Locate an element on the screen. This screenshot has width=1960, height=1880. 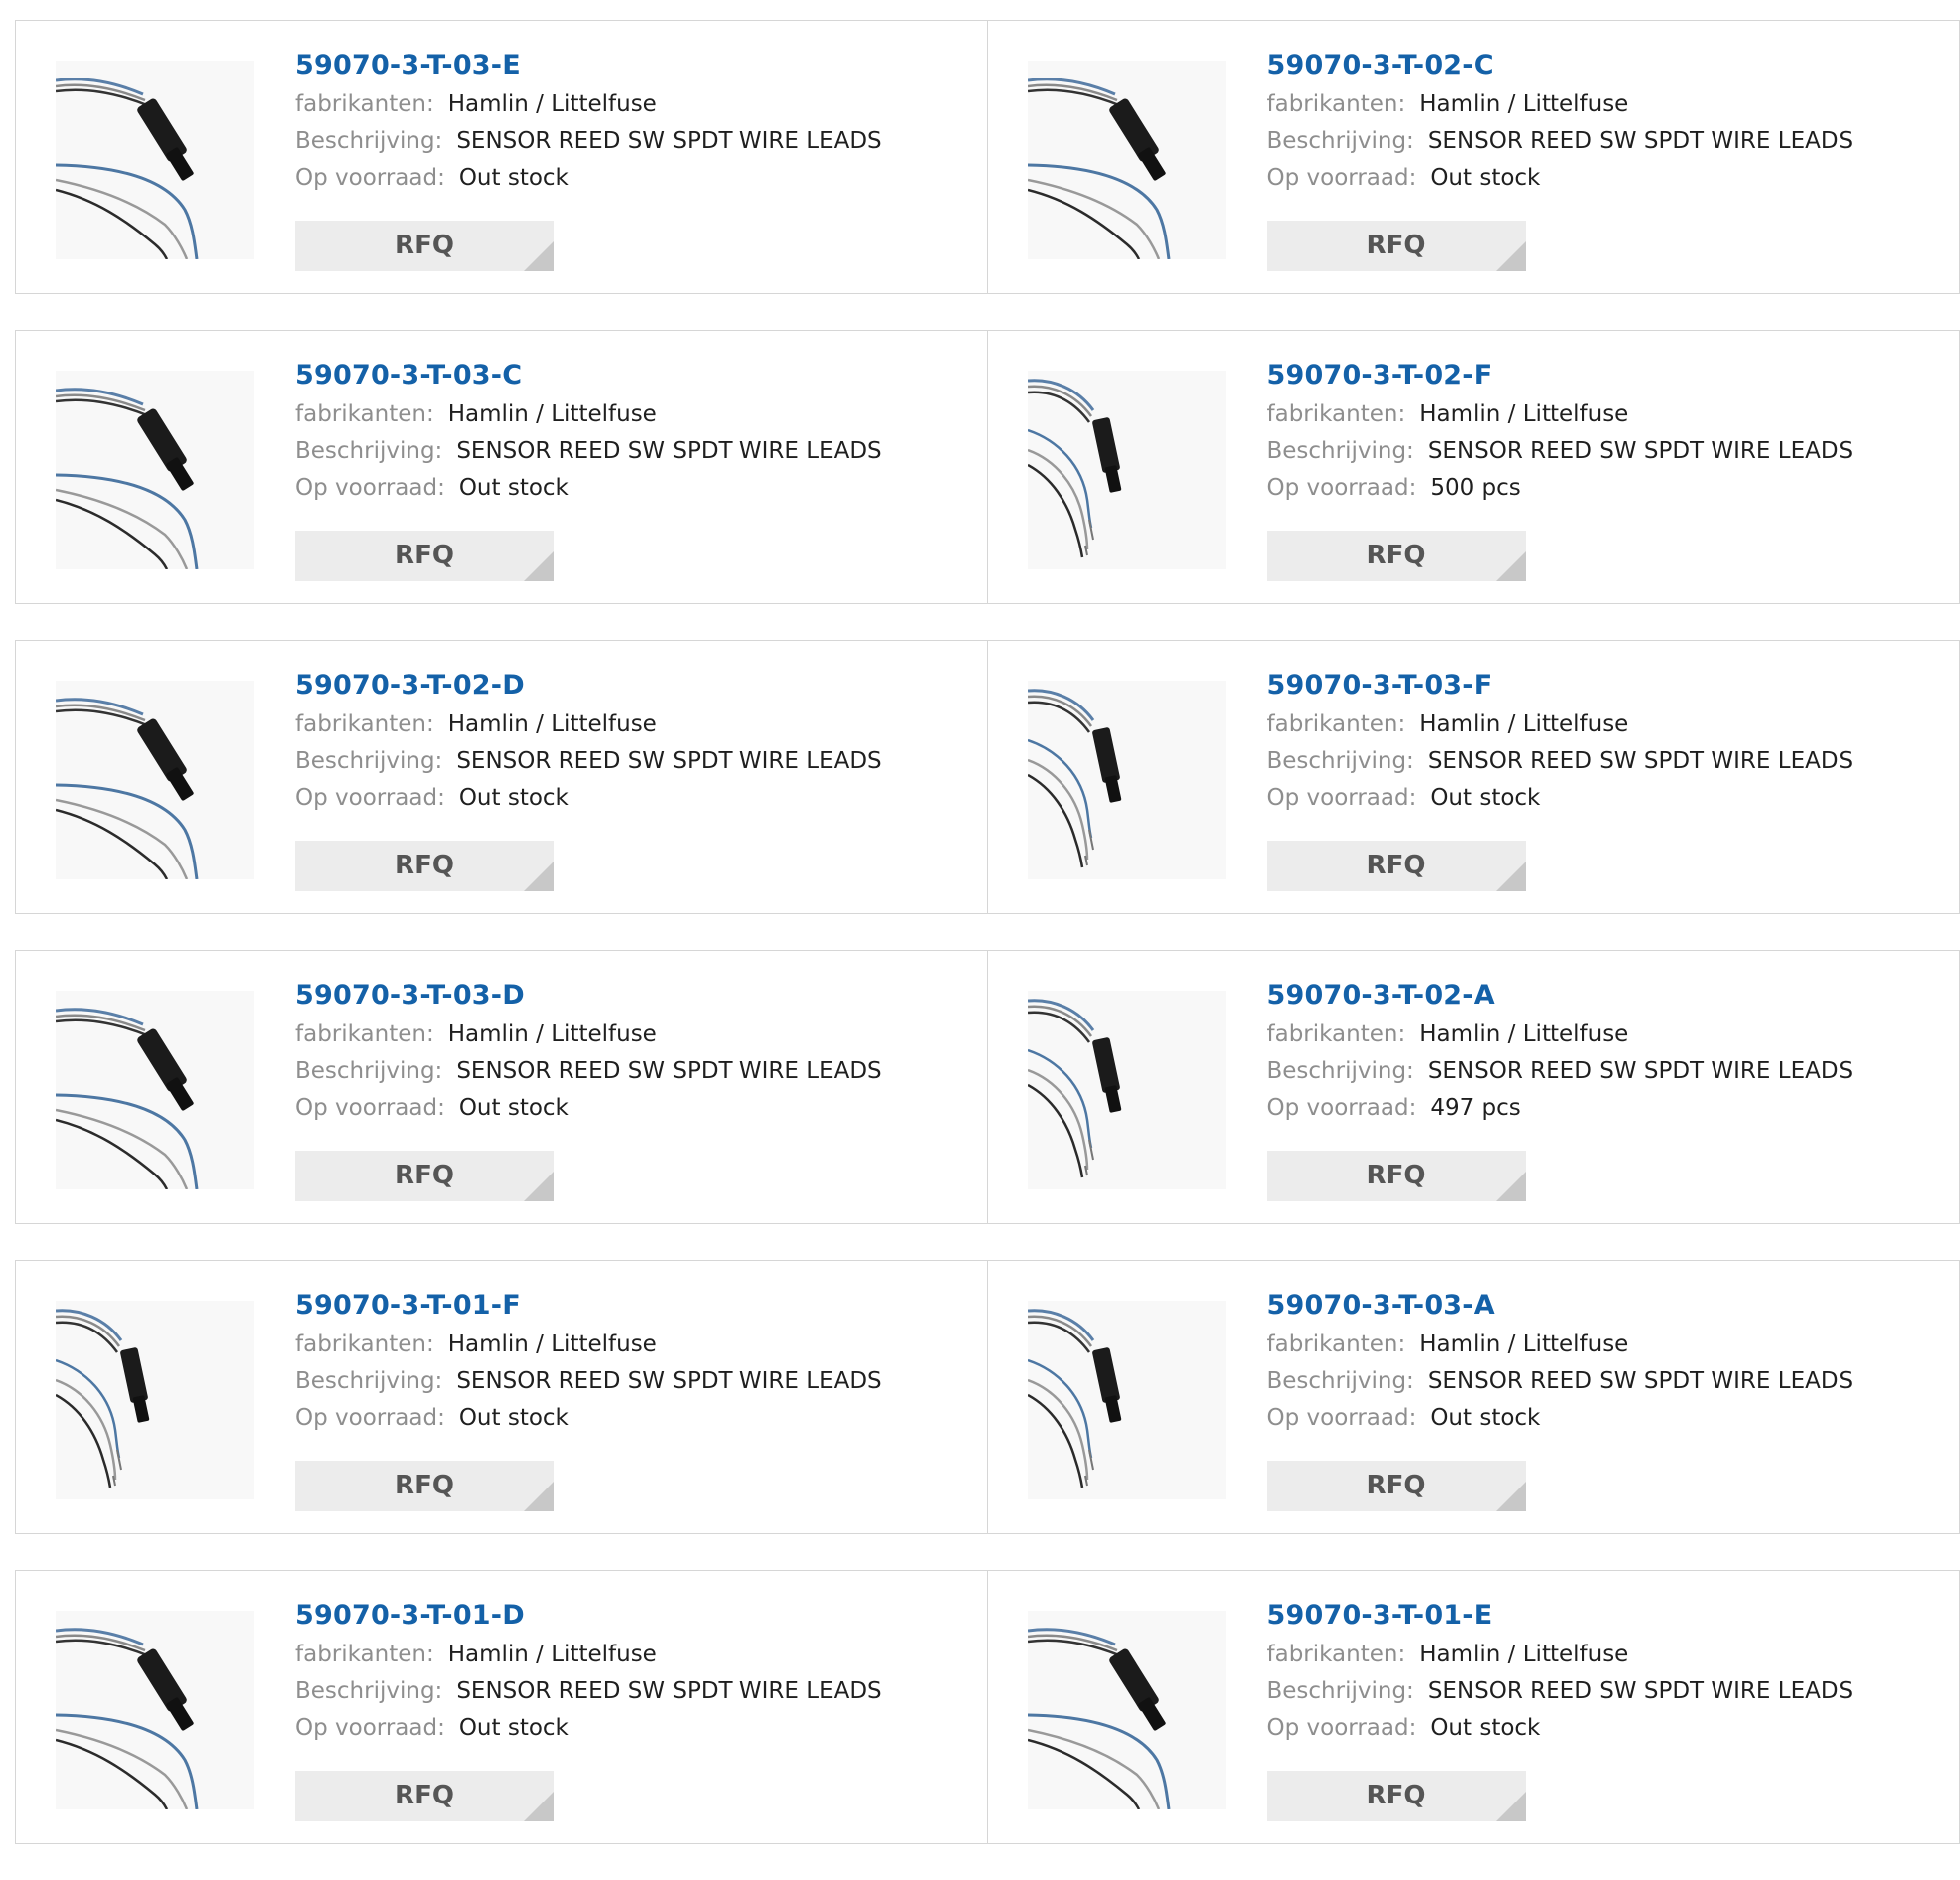
part-number-link: 59070-3-T-02-C is located at coordinates (1603, 67).